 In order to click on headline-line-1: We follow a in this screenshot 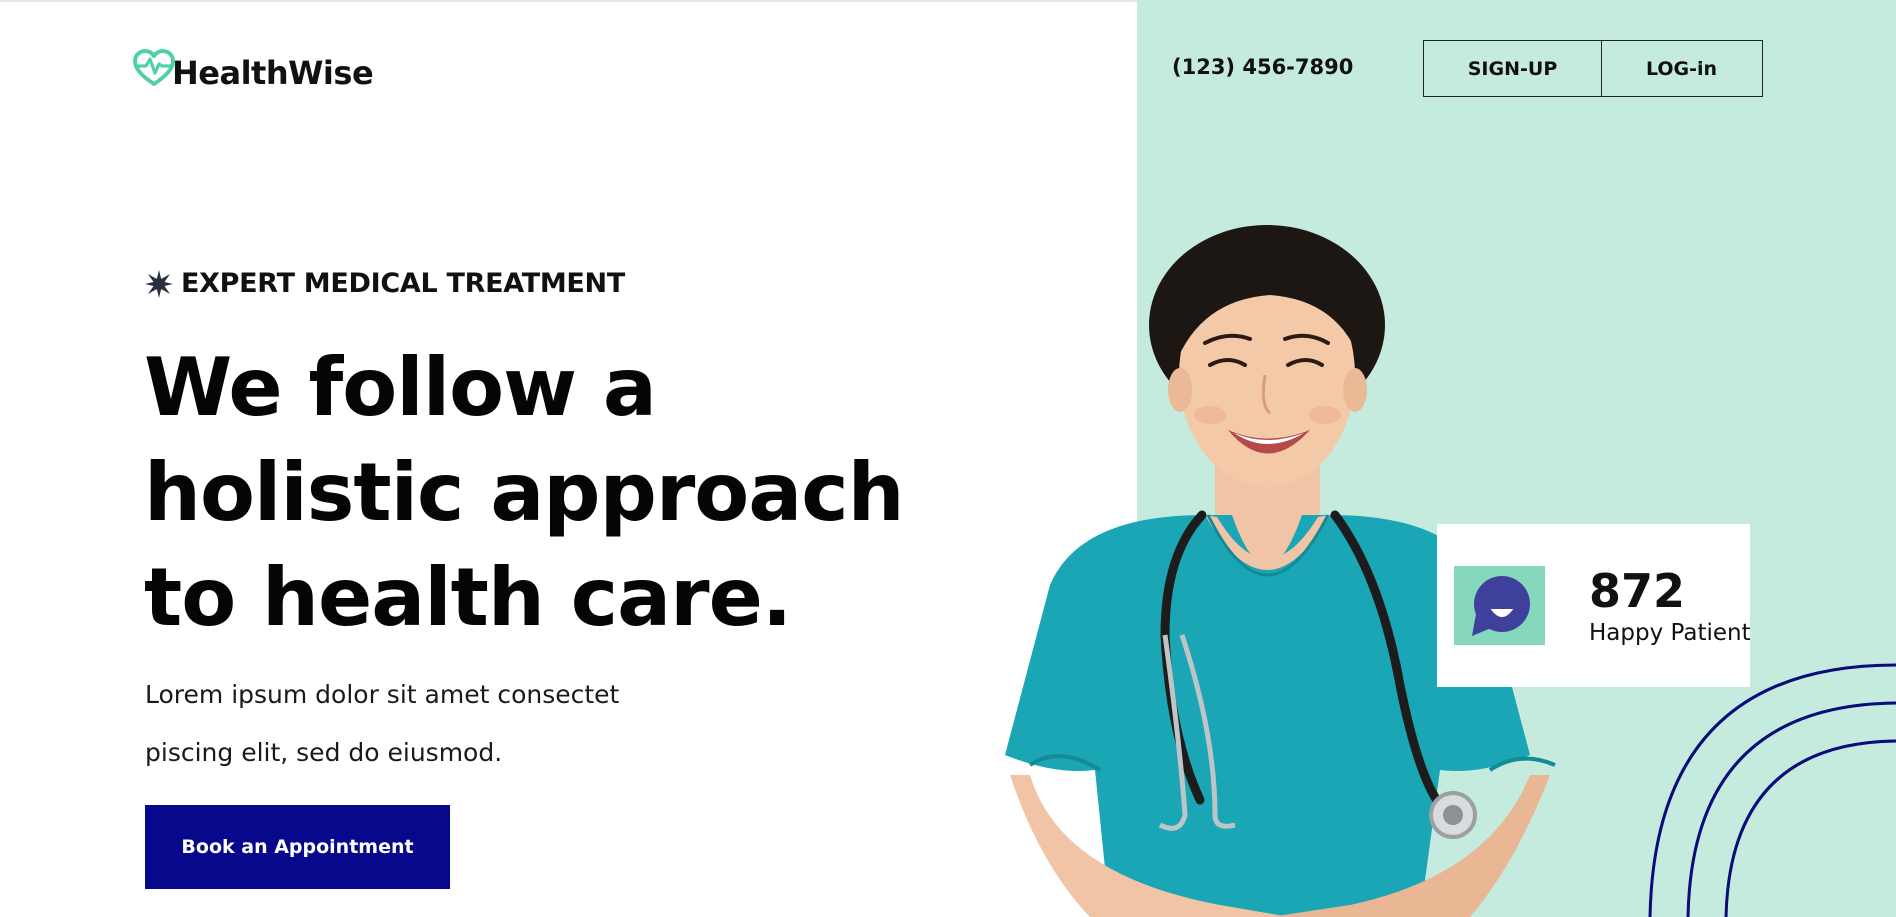, I will do `click(400, 387)`.